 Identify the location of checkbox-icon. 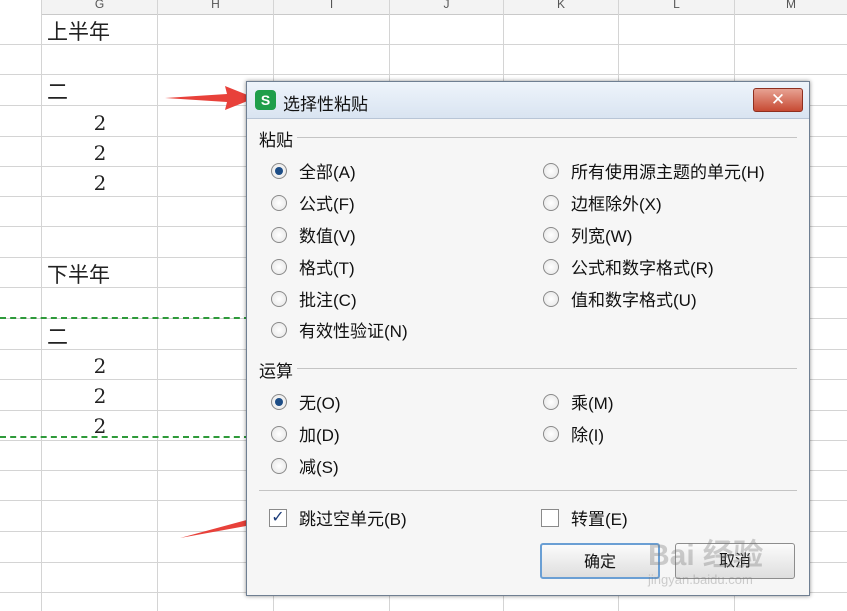
(550, 517).